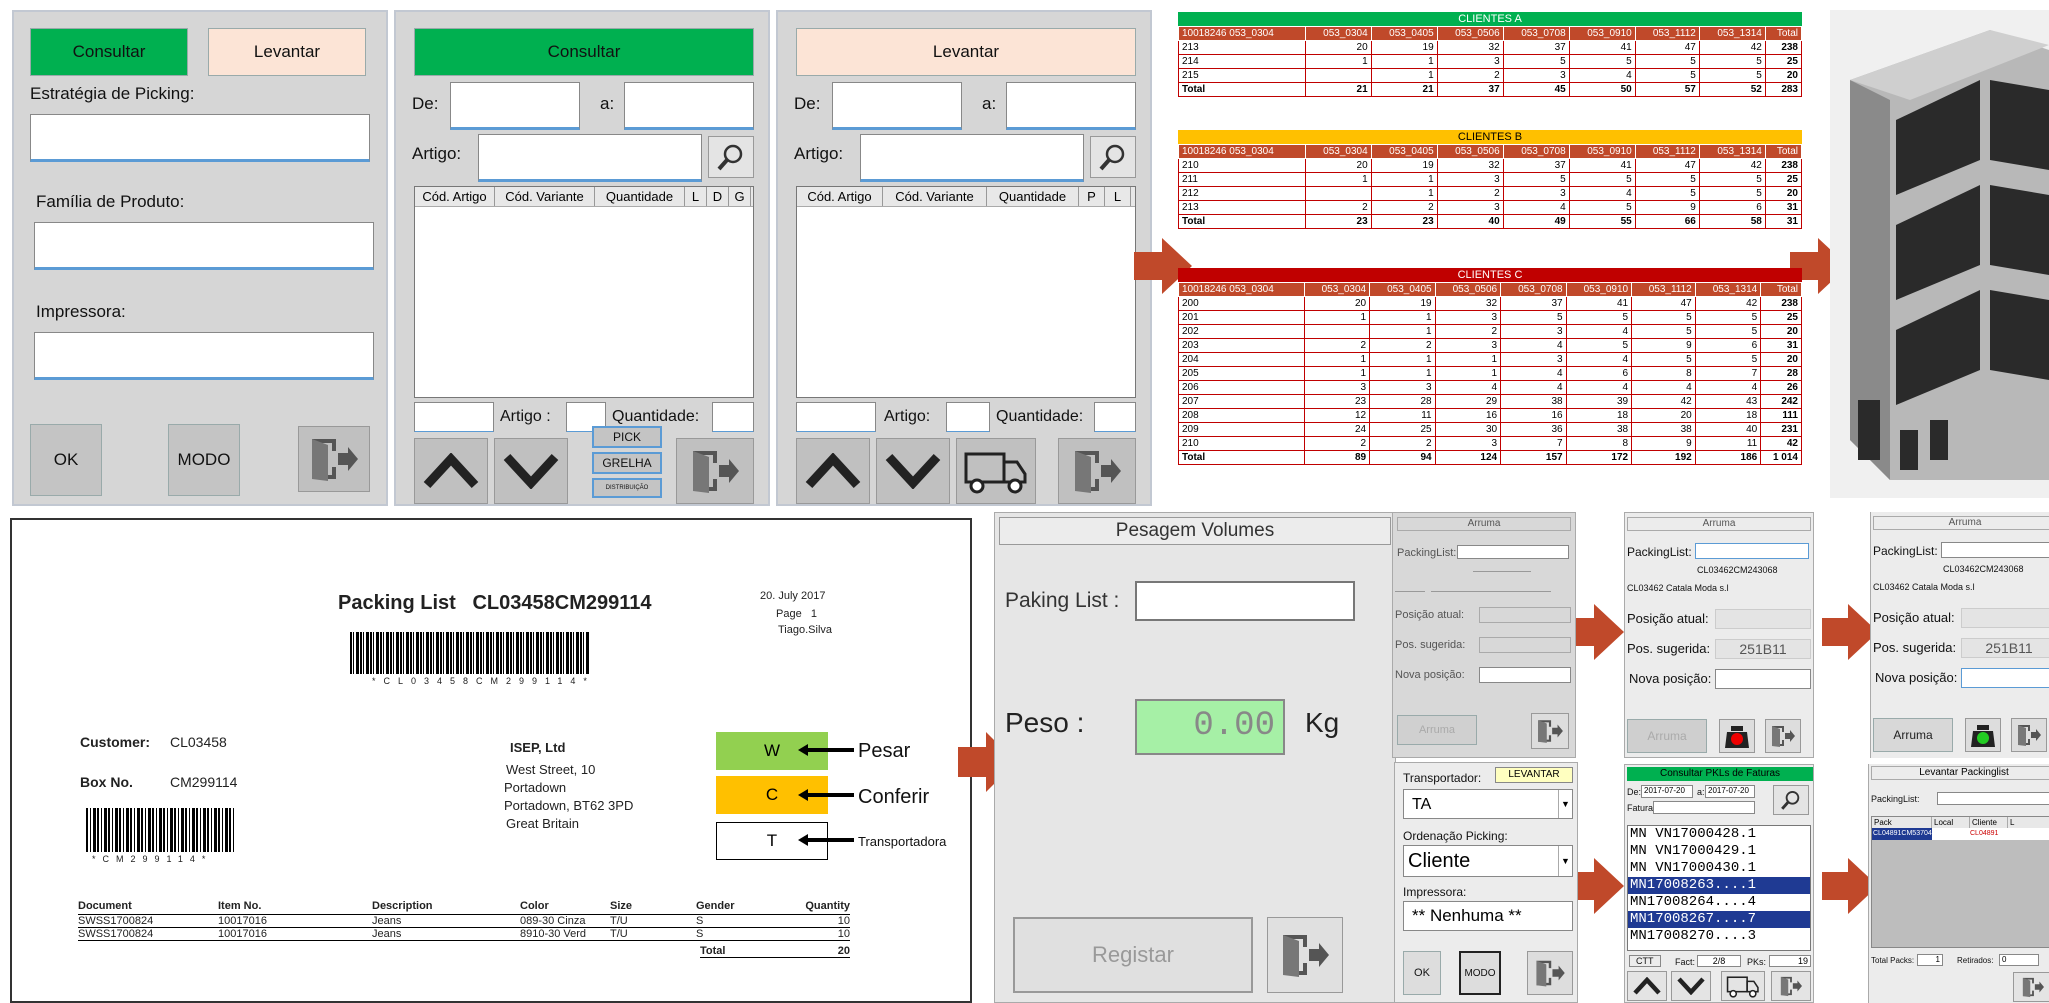 This screenshot has width=2049, height=1003. I want to click on page-label: Page 1, so click(796, 614).